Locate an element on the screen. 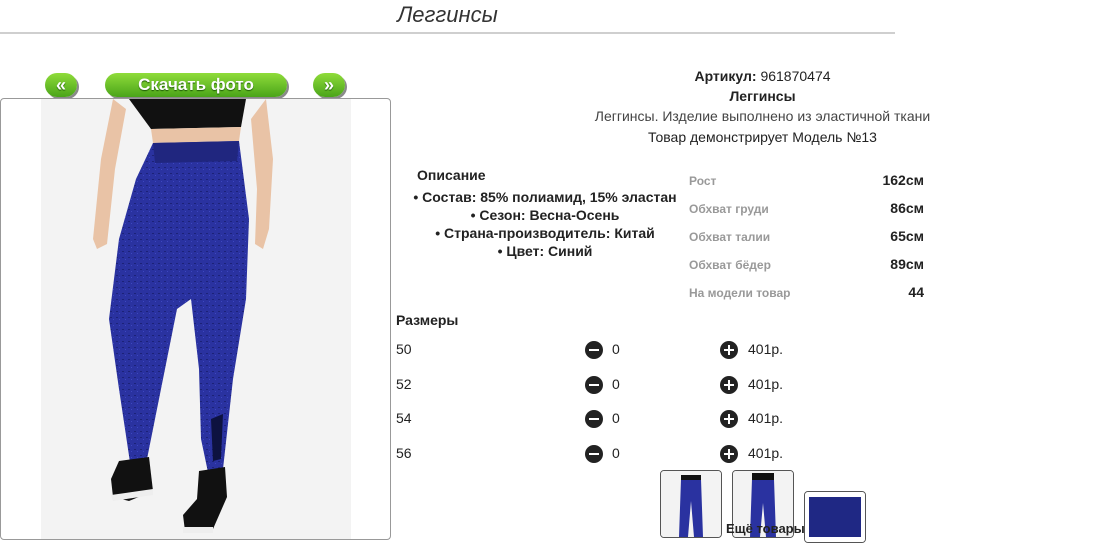 This screenshot has width=1110, height=543. more-products-link: Ещё товары is located at coordinates (765, 528).